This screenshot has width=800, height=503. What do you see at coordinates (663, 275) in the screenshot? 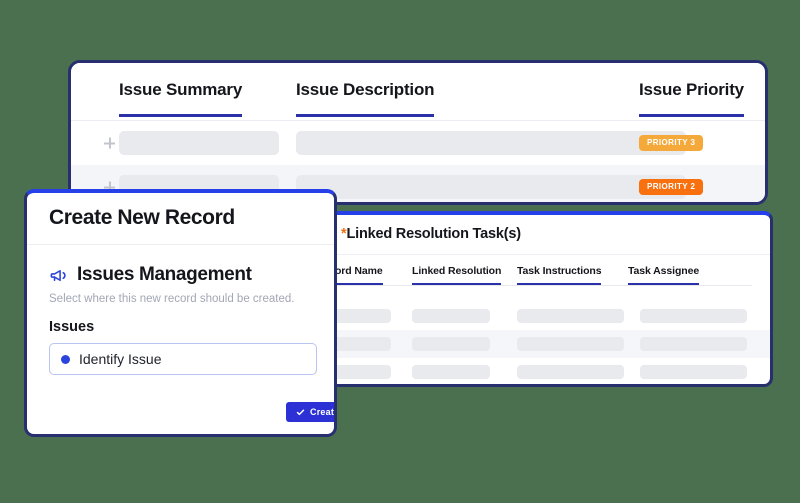
I see `column-header-task-assignee: Task Assignee` at bounding box center [663, 275].